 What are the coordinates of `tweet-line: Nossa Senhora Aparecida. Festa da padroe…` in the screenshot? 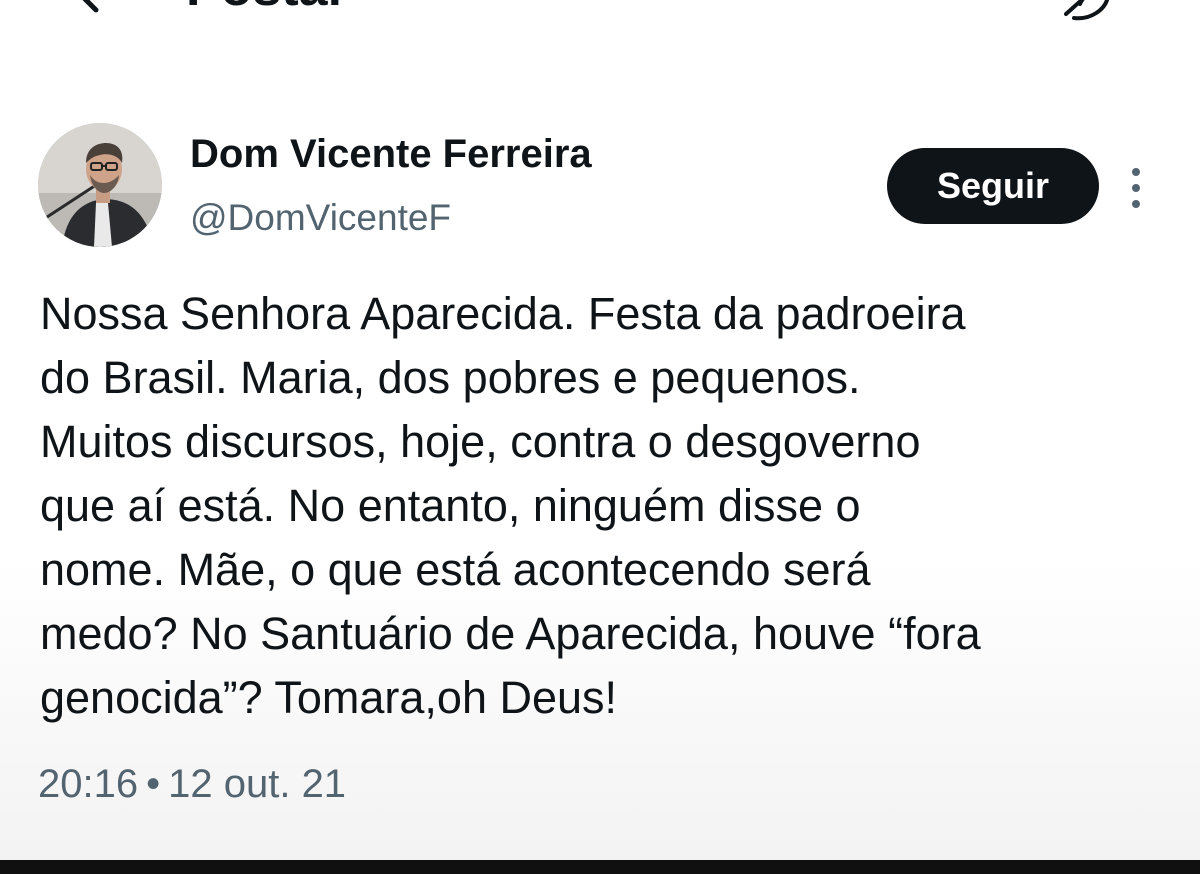 It's located at (503, 313).